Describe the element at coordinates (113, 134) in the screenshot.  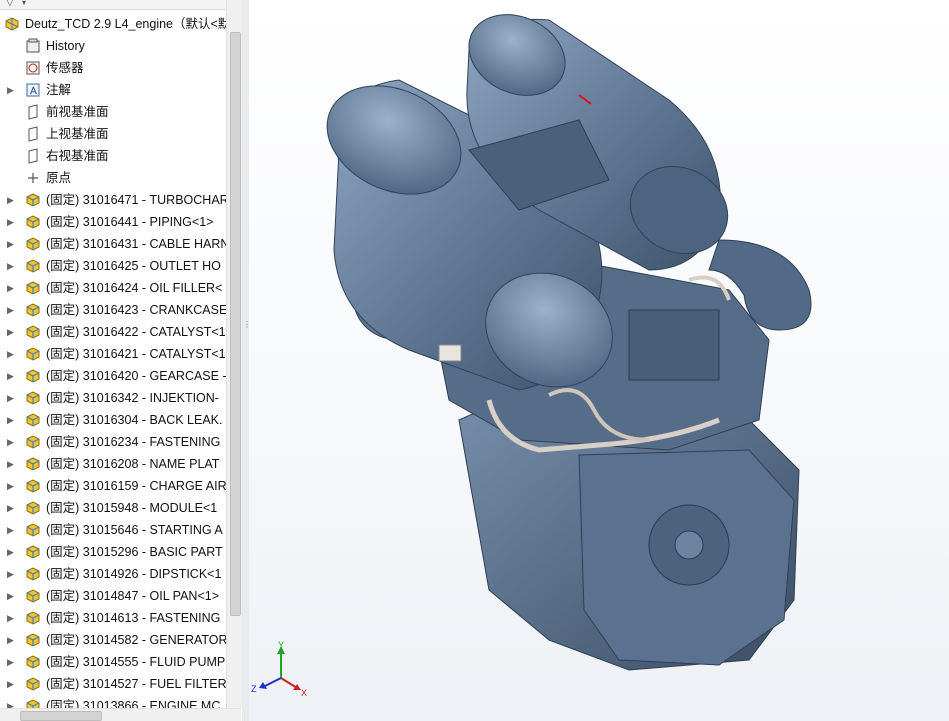
I see `tree-item-4: 上视基准面` at that location.